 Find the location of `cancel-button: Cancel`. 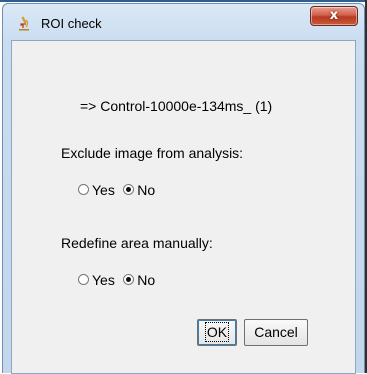

cancel-button: Cancel is located at coordinates (276, 332).